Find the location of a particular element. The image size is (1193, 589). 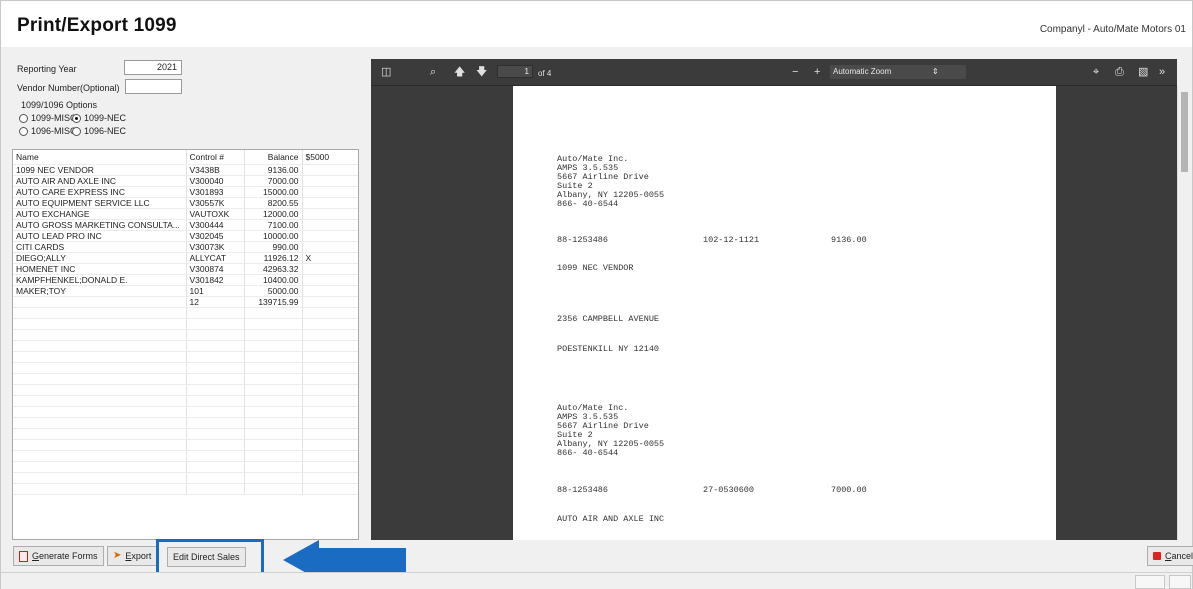

cell-balance: 8200.55 is located at coordinates (273, 203).